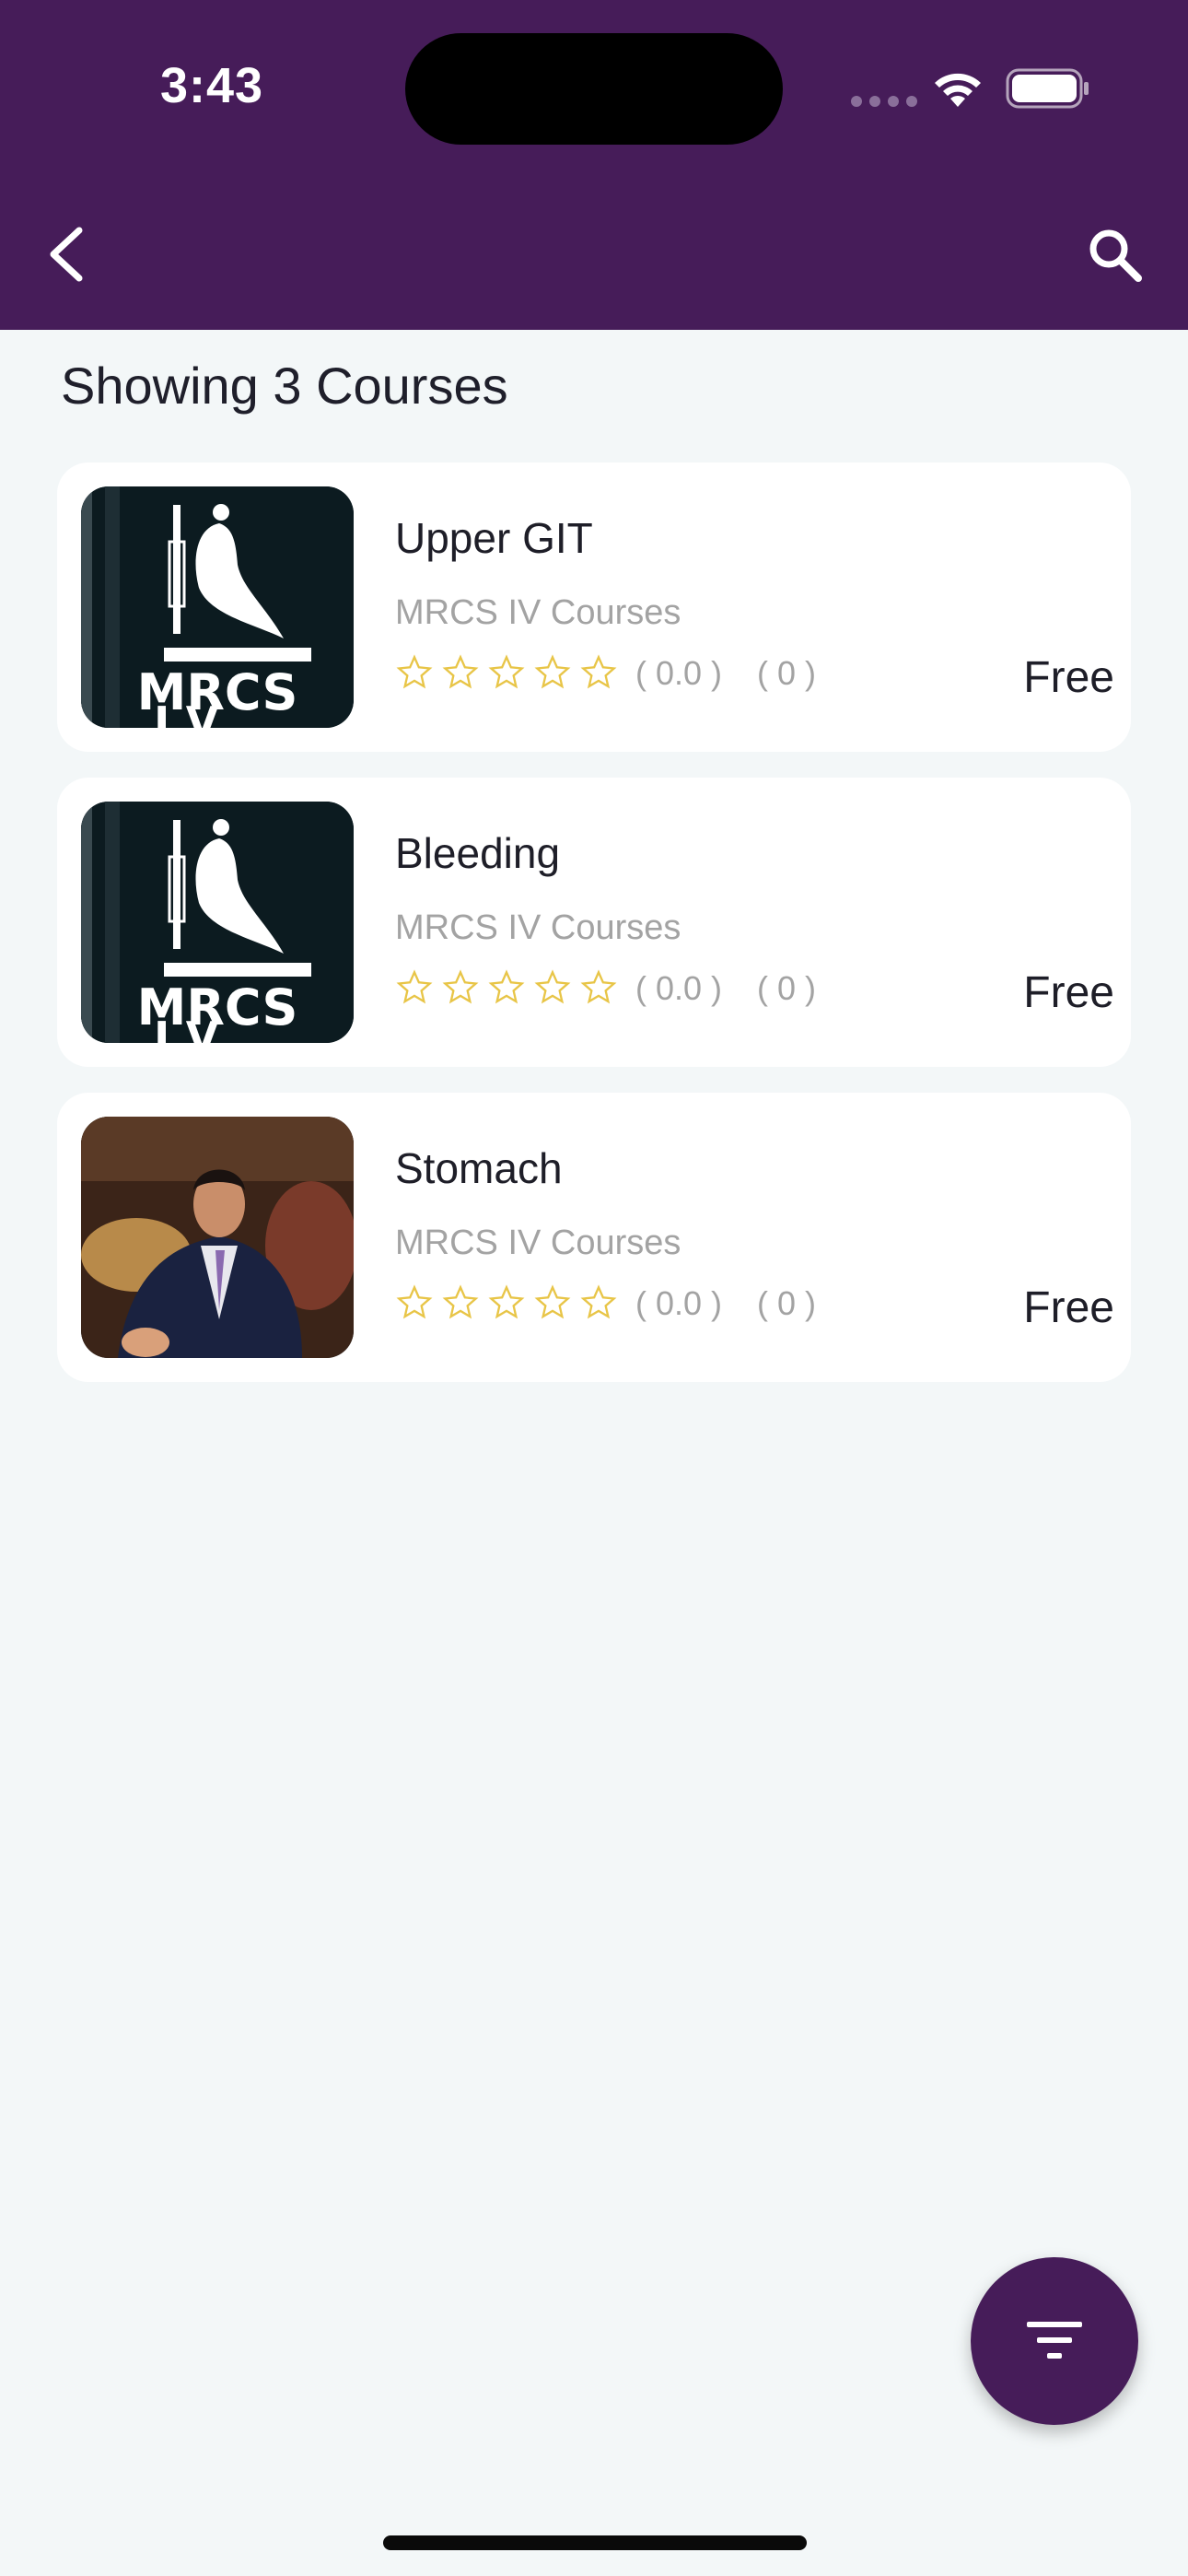 Image resolution: width=1188 pixels, height=2576 pixels. I want to click on instructor-photo, so click(218, 1237).